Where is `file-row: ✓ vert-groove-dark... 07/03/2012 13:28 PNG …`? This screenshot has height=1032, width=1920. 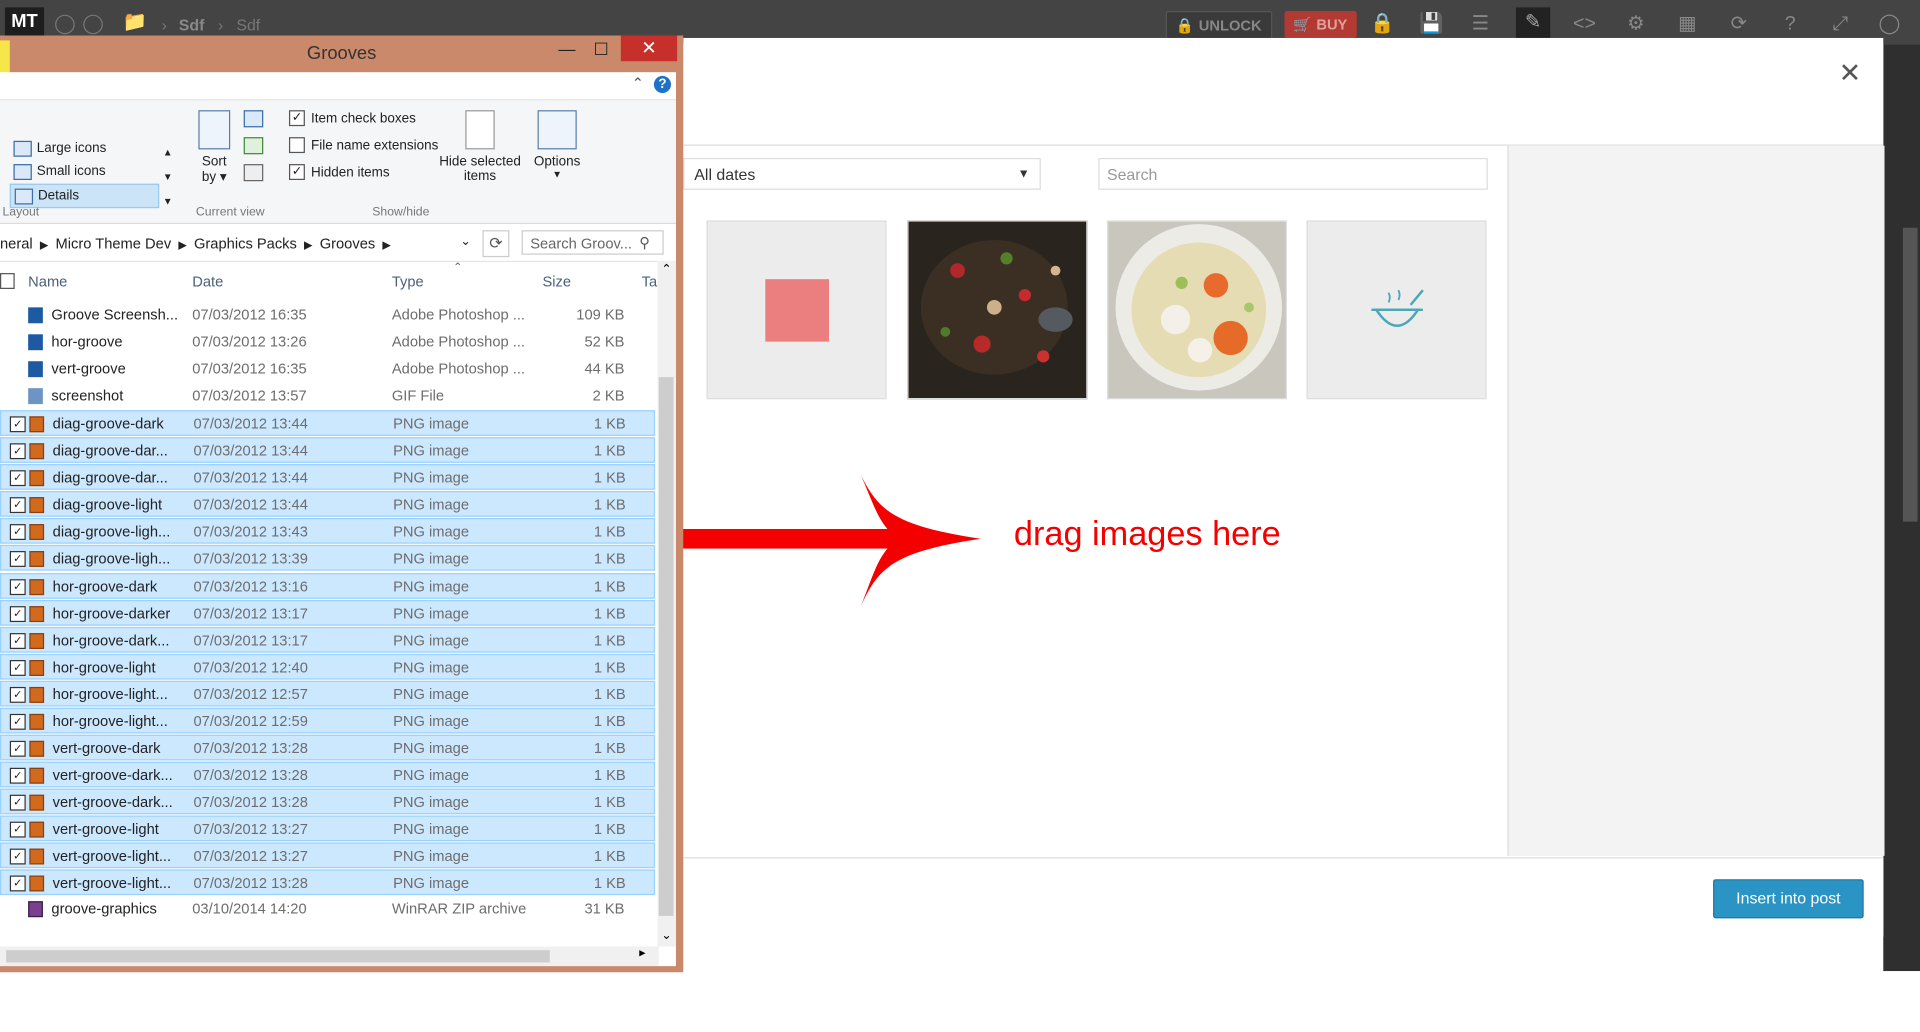 file-row: ✓ vert-groove-dark... 07/03/2012 13:28 PNG … is located at coordinates (328, 801).